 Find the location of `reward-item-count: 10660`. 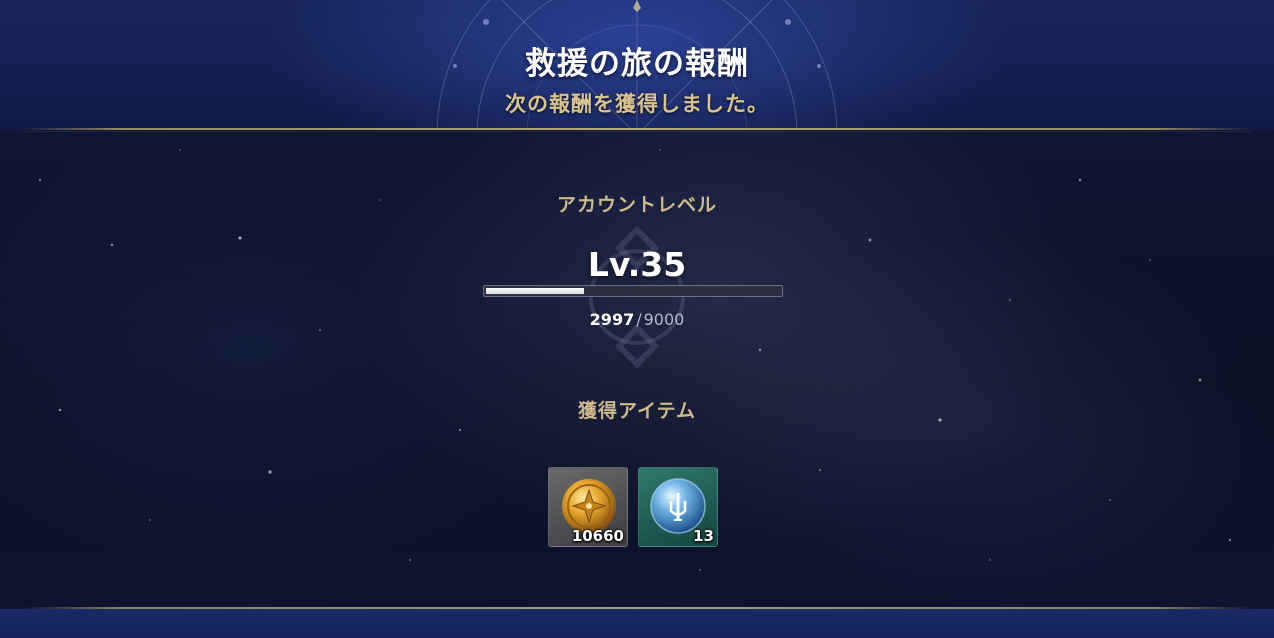

reward-item-count: 10660 is located at coordinates (597, 536).